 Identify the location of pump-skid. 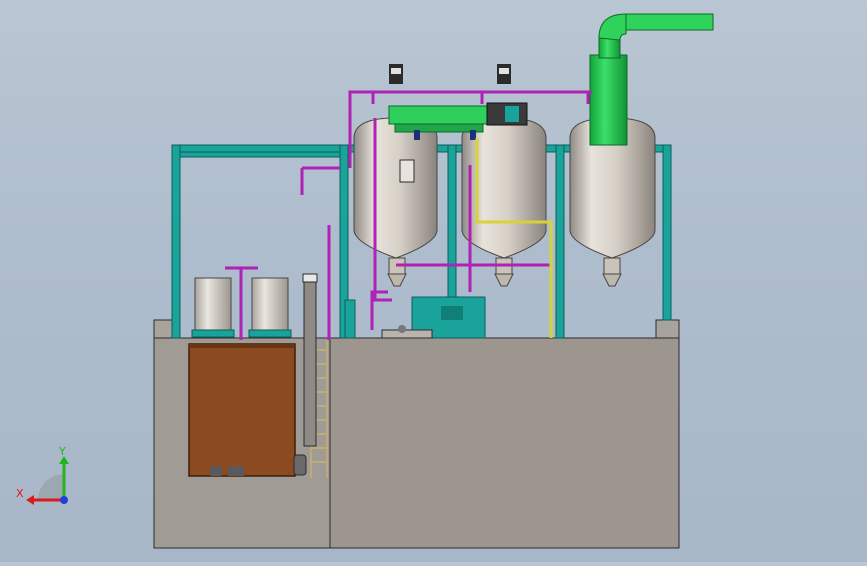
(433, 317).